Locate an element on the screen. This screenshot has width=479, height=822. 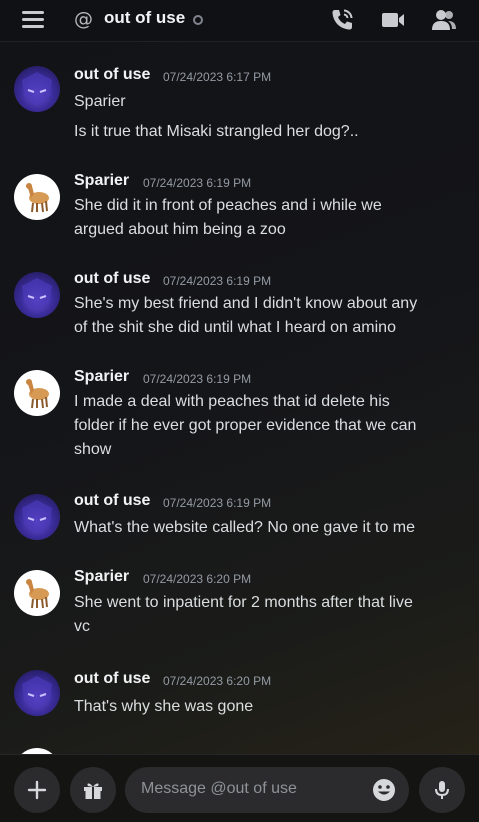
channel-title: out of use is located at coordinates (144, 18).